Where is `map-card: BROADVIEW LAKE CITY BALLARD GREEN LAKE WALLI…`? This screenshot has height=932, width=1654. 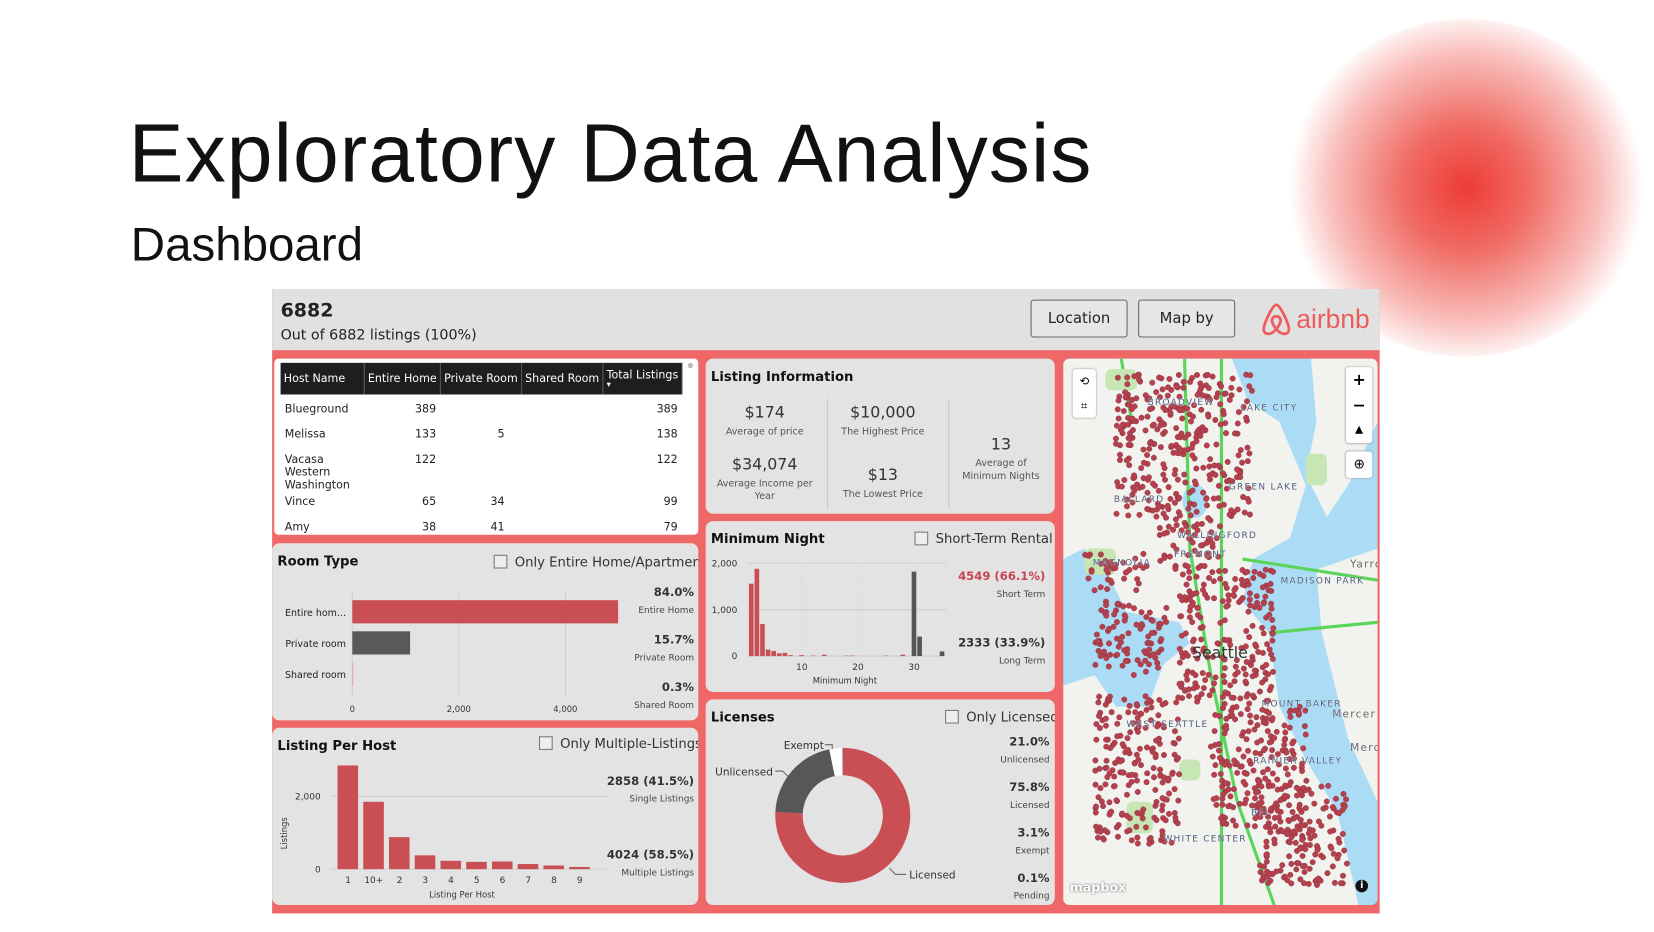
map-card: BROADVIEW LAKE CITY BALLARD GREEN LAKE WALLI… is located at coordinates (1220, 632).